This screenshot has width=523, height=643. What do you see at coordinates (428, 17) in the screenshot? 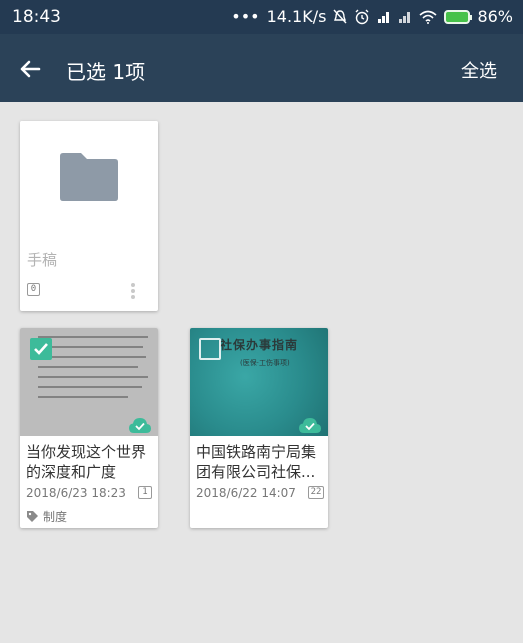
I see `wifi-icon` at bounding box center [428, 17].